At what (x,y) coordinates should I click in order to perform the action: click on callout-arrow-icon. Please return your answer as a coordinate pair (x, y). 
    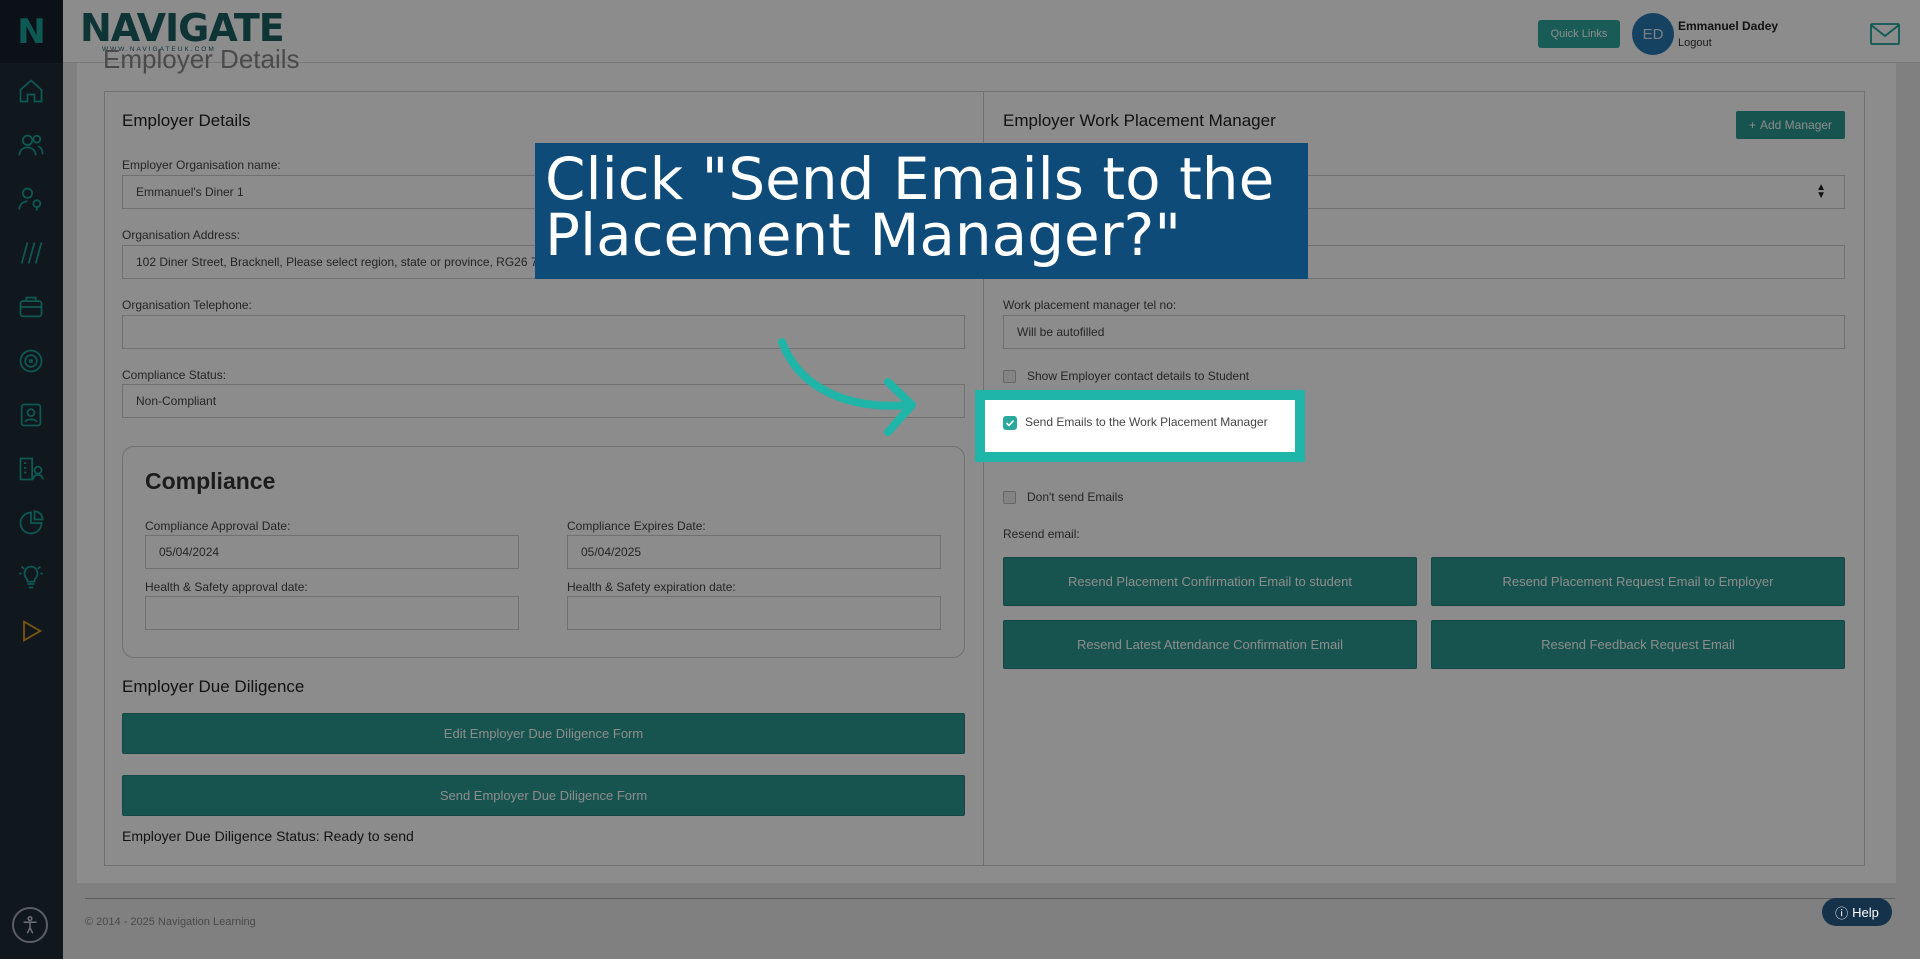
    Looking at the image, I should click on (847, 387).